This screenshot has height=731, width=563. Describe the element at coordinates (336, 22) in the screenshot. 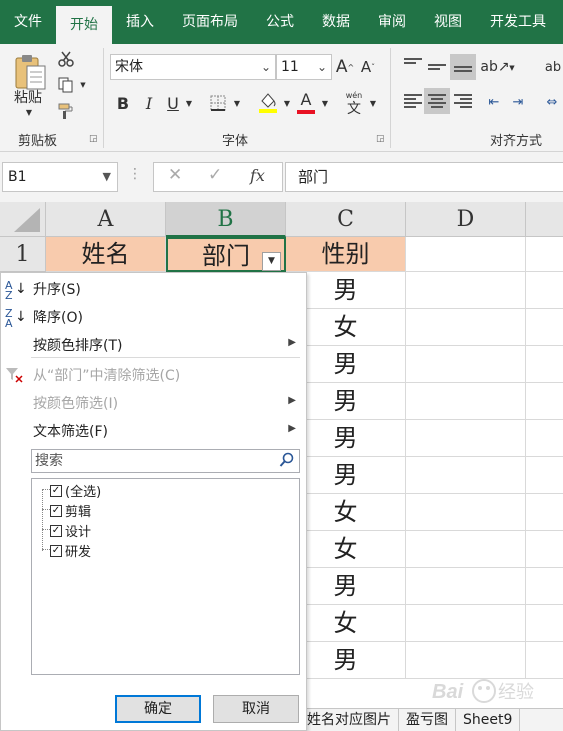

I see `tab-data: 数据` at that location.